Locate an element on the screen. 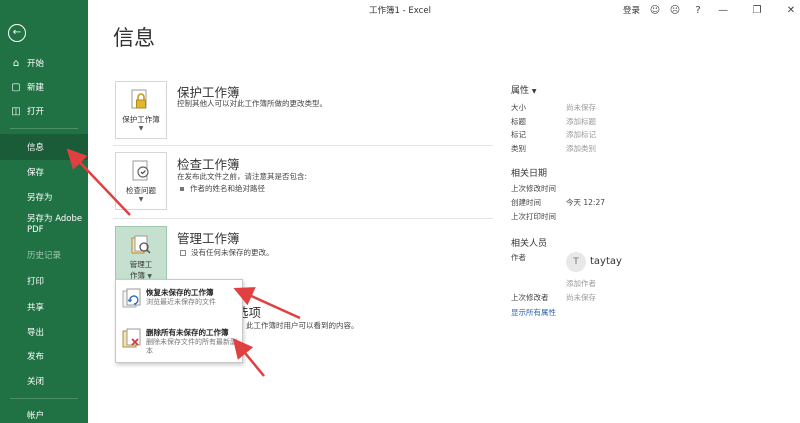 The width and height of the screenshot is (800, 423). inspect-bullet: 作者的姓名和绝对路径 is located at coordinates (222, 188).